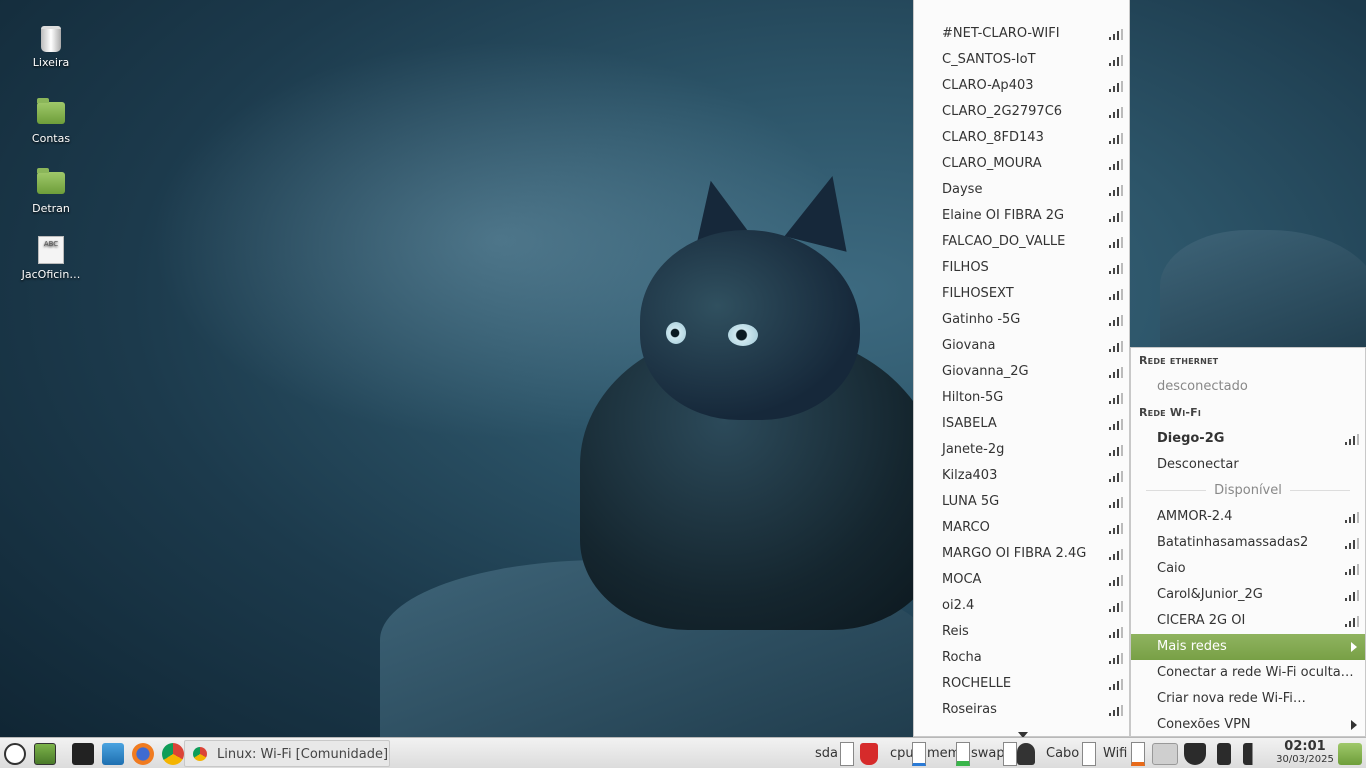 The image size is (1366, 768). What do you see at coordinates (962, 579) in the screenshot?
I see `network-name: MOCA` at bounding box center [962, 579].